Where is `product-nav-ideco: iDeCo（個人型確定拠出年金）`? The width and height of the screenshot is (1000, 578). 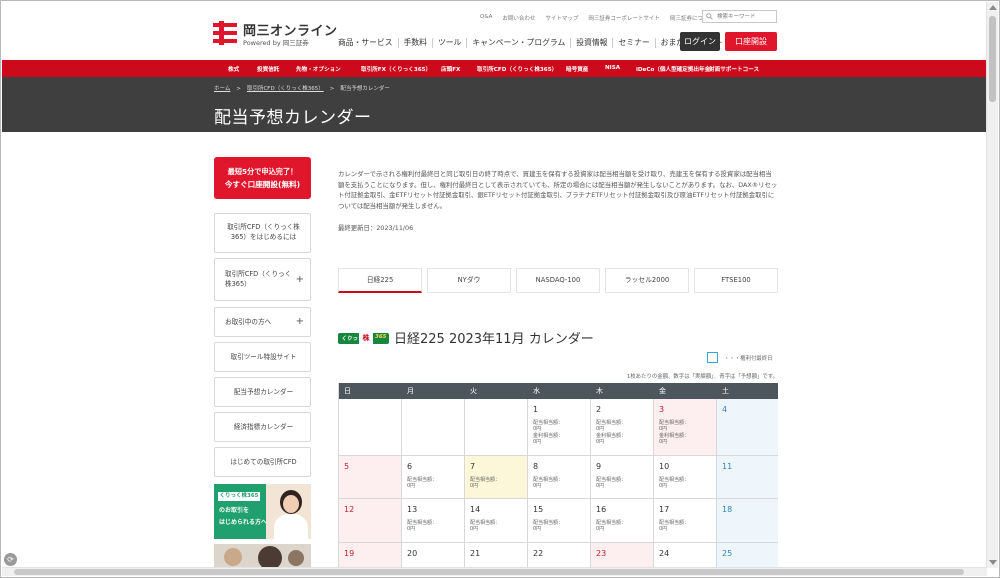
product-nav-ideco: iDeCo（個人型確定拠出年金） is located at coordinates (676, 69).